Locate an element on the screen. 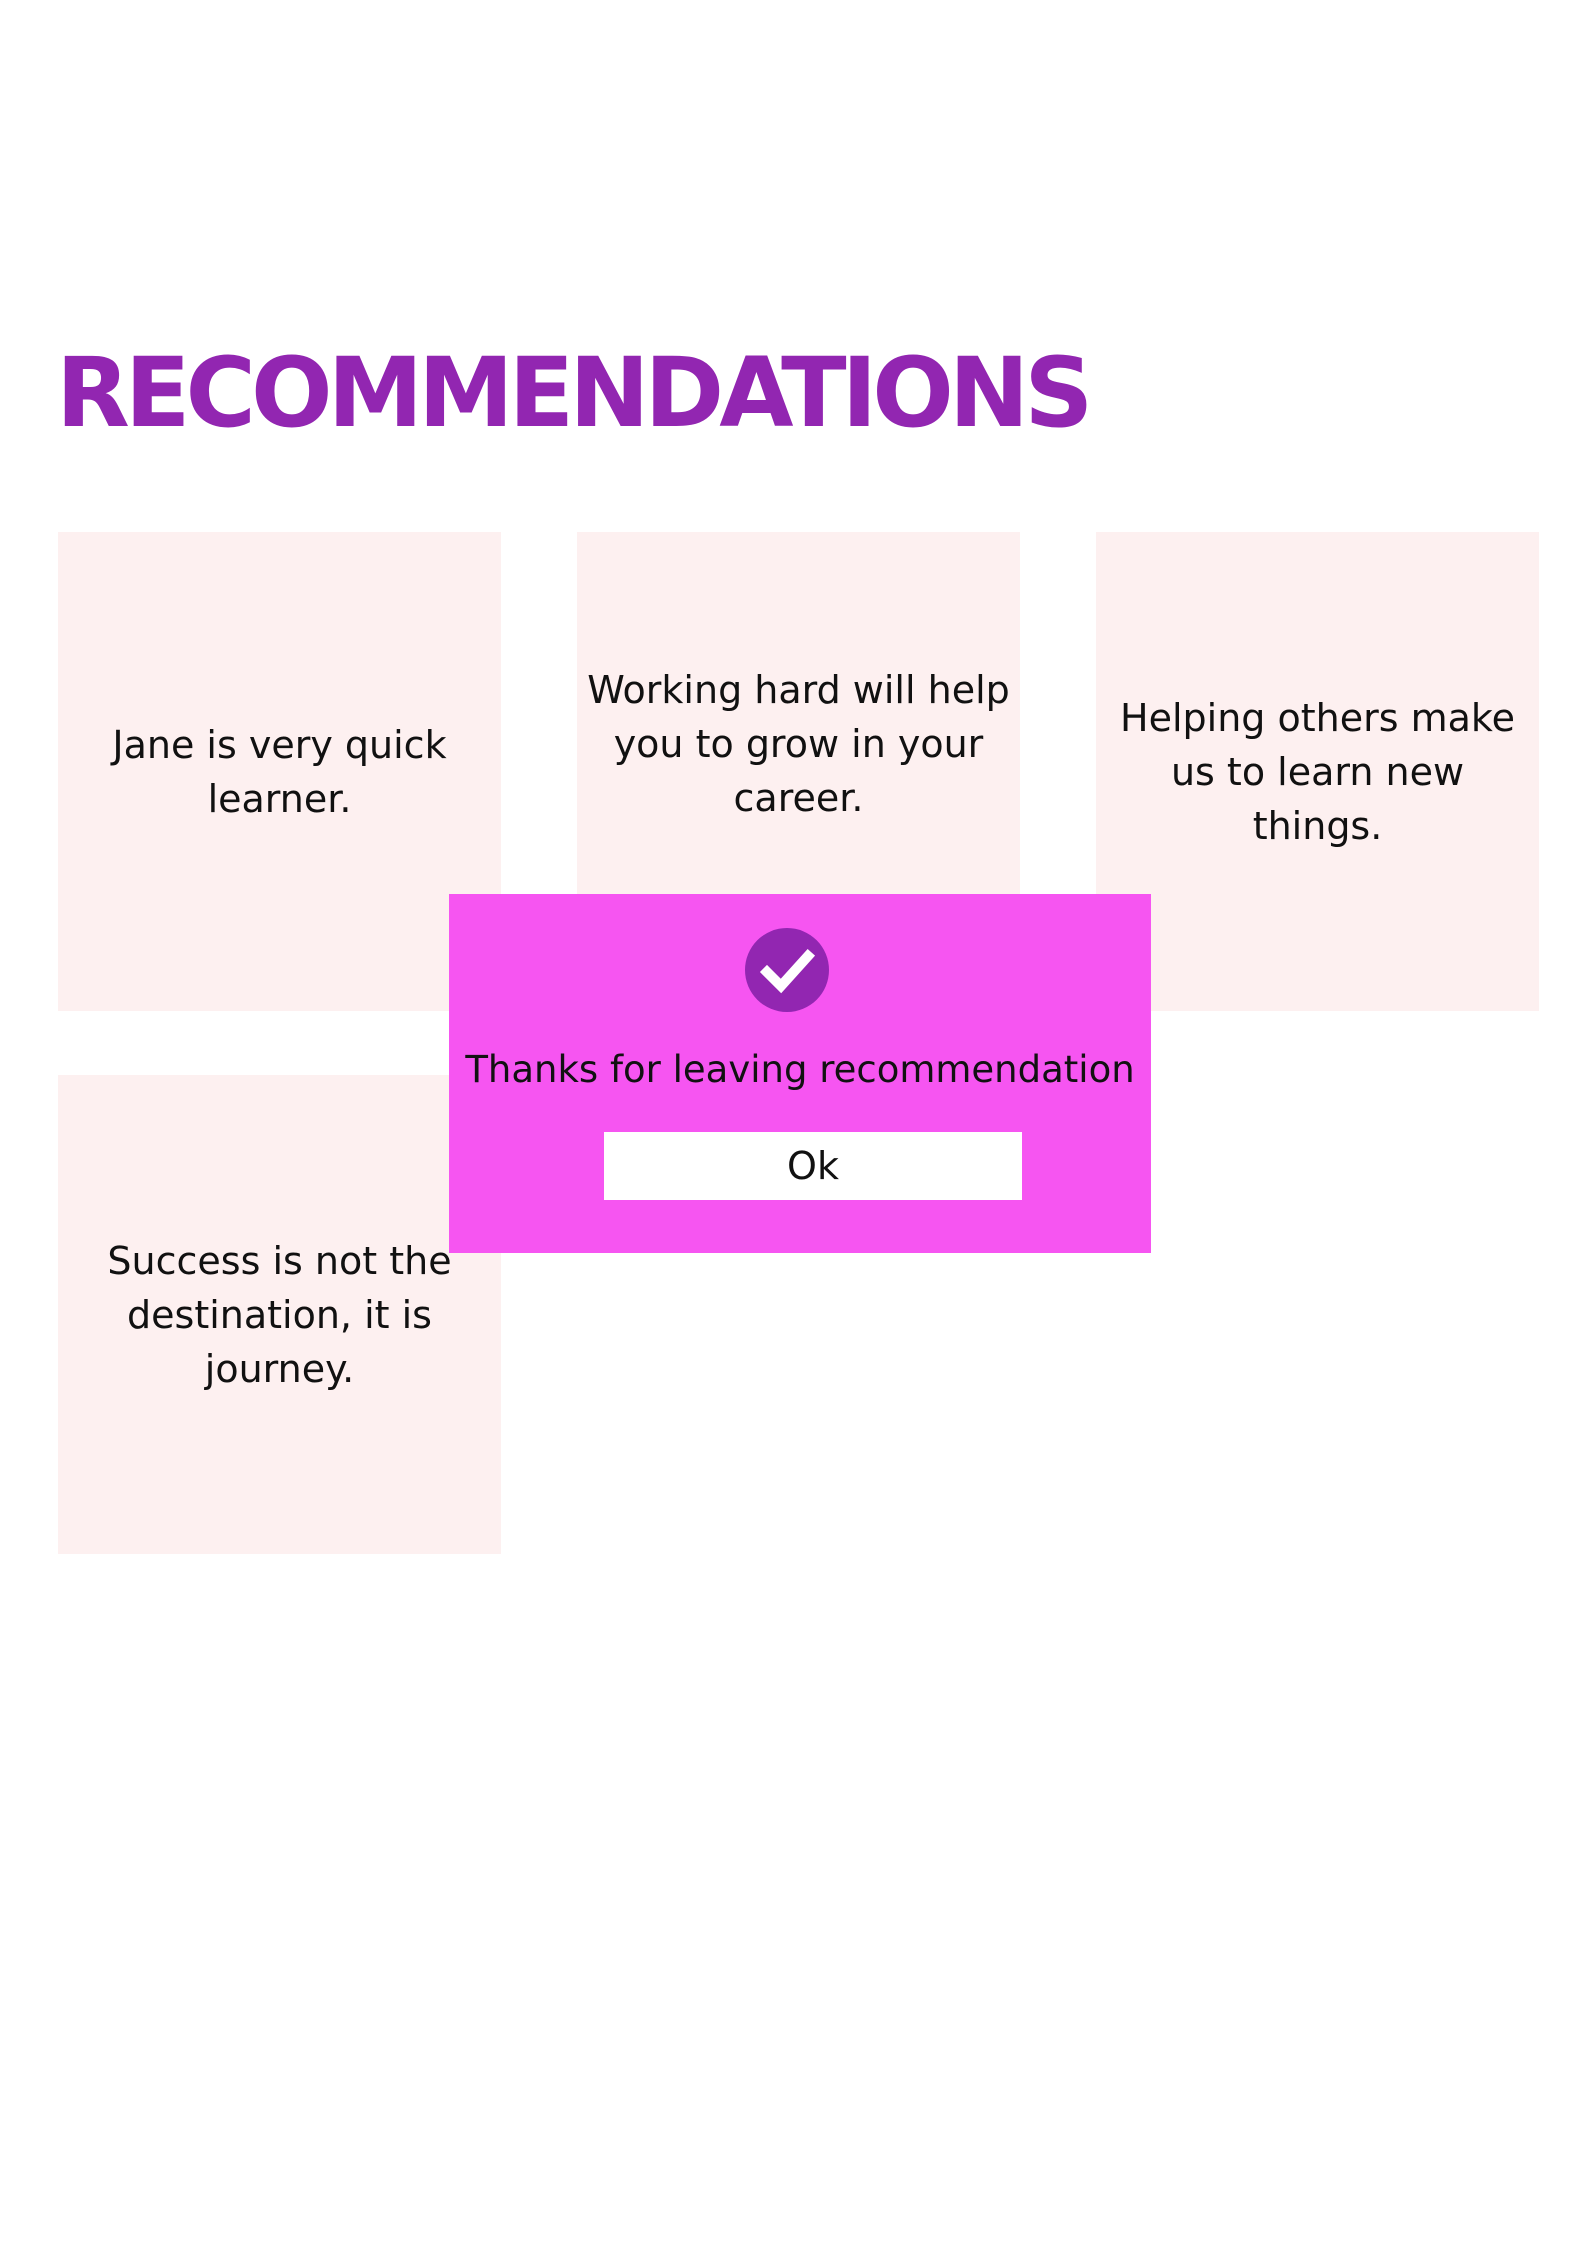  recommendation-text: Jane is very quick learner. is located at coordinates (279, 771).